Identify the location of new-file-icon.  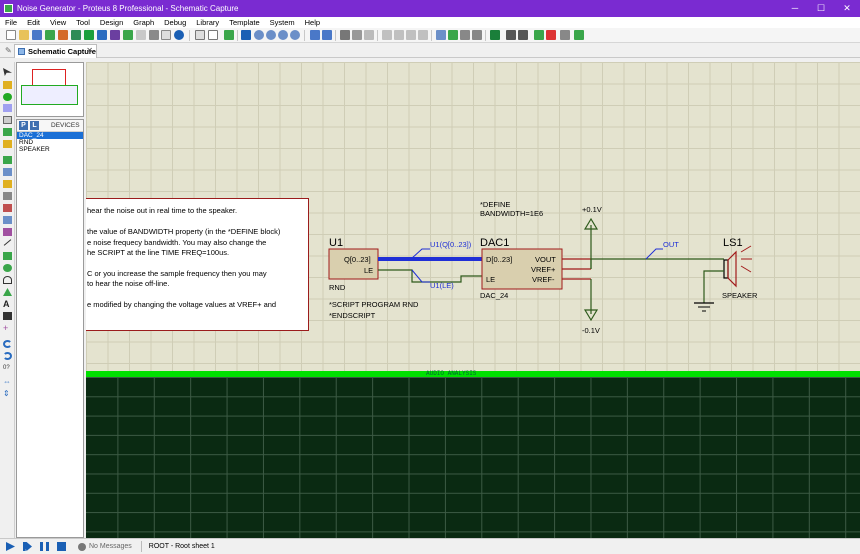
(11, 35).